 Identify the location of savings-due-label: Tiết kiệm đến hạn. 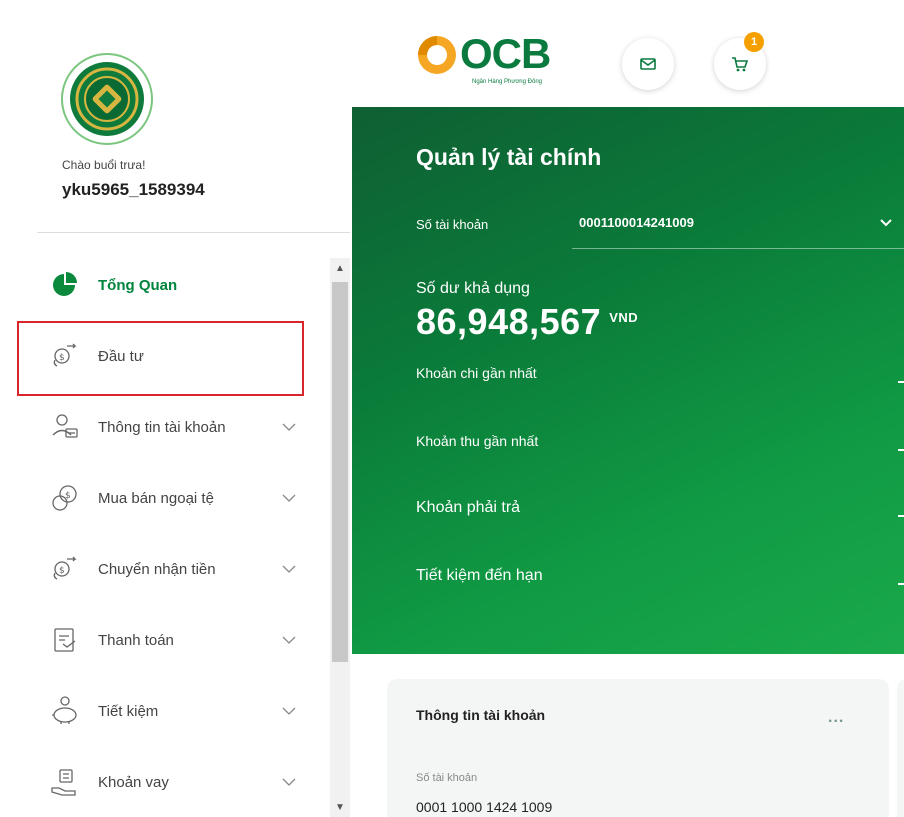
(479, 575).